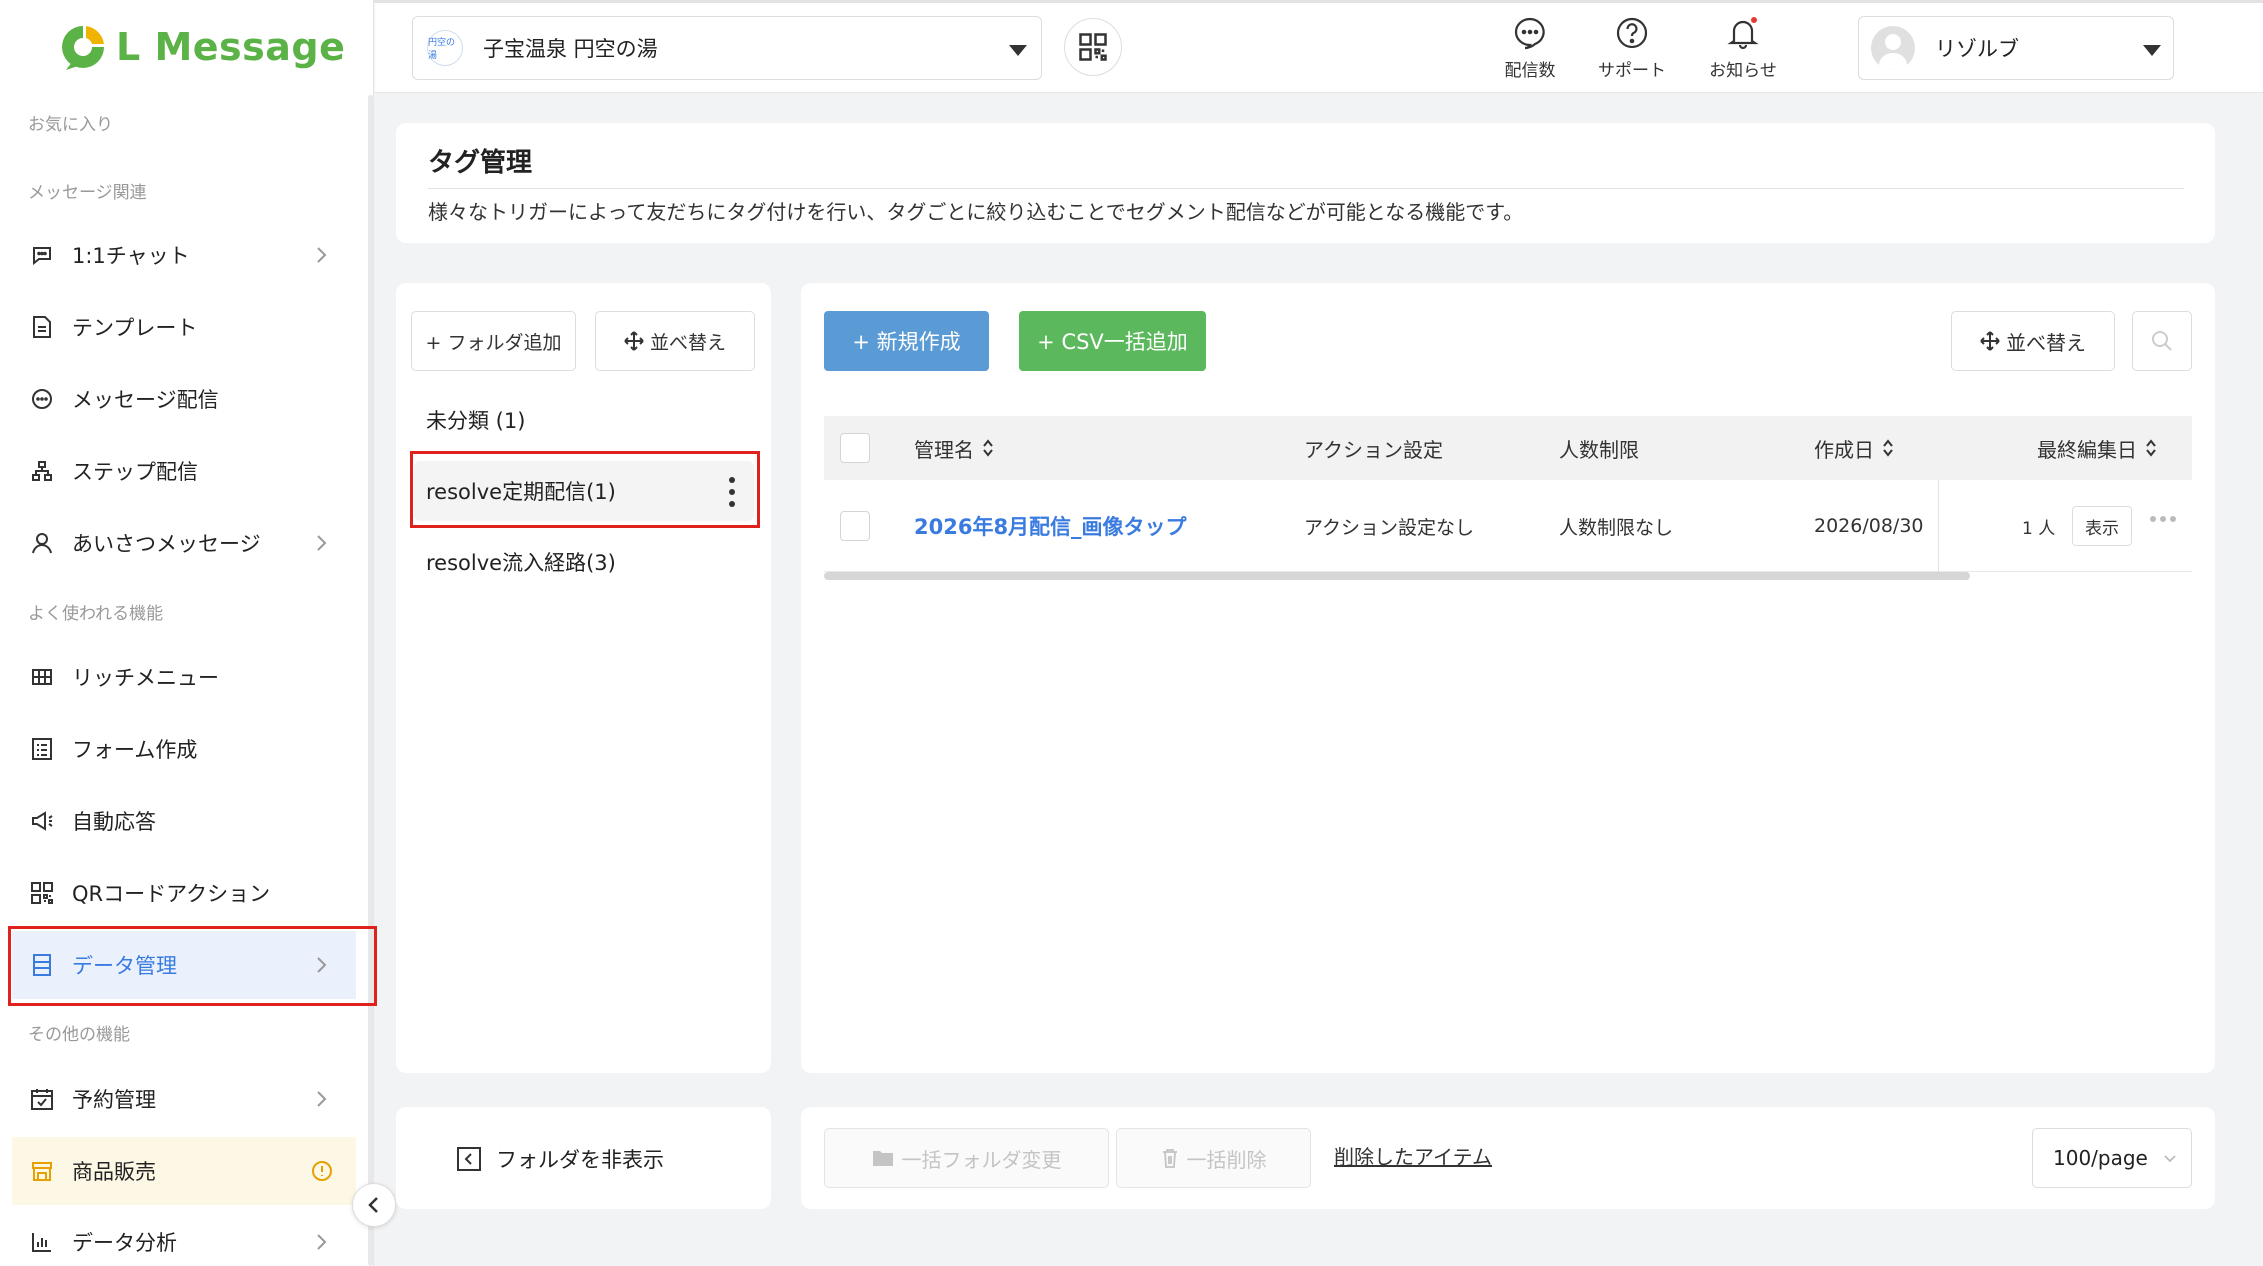 The height and width of the screenshot is (1266, 2263). Describe the element at coordinates (135, 328) in the screenshot. I see `sidebar-item-label: テンプレート` at that location.